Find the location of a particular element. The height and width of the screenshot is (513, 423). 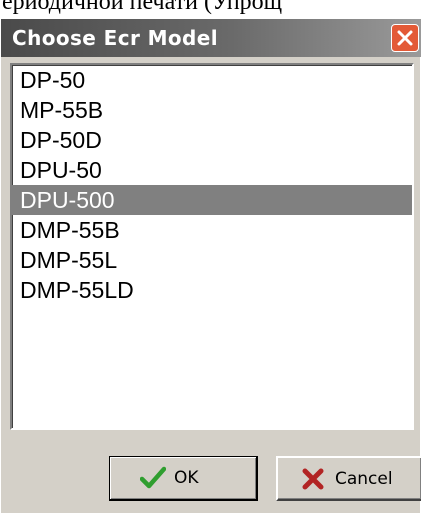

cross-icon is located at coordinates (313, 479).